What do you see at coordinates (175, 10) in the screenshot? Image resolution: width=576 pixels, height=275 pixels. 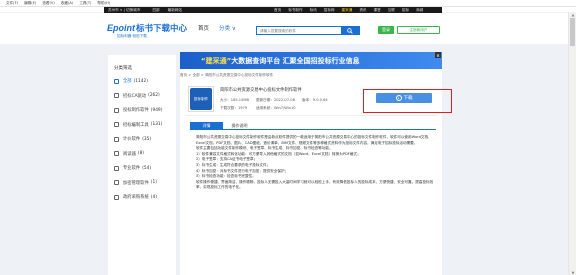 I see `topbar-link: 最新网站` at bounding box center [175, 10].